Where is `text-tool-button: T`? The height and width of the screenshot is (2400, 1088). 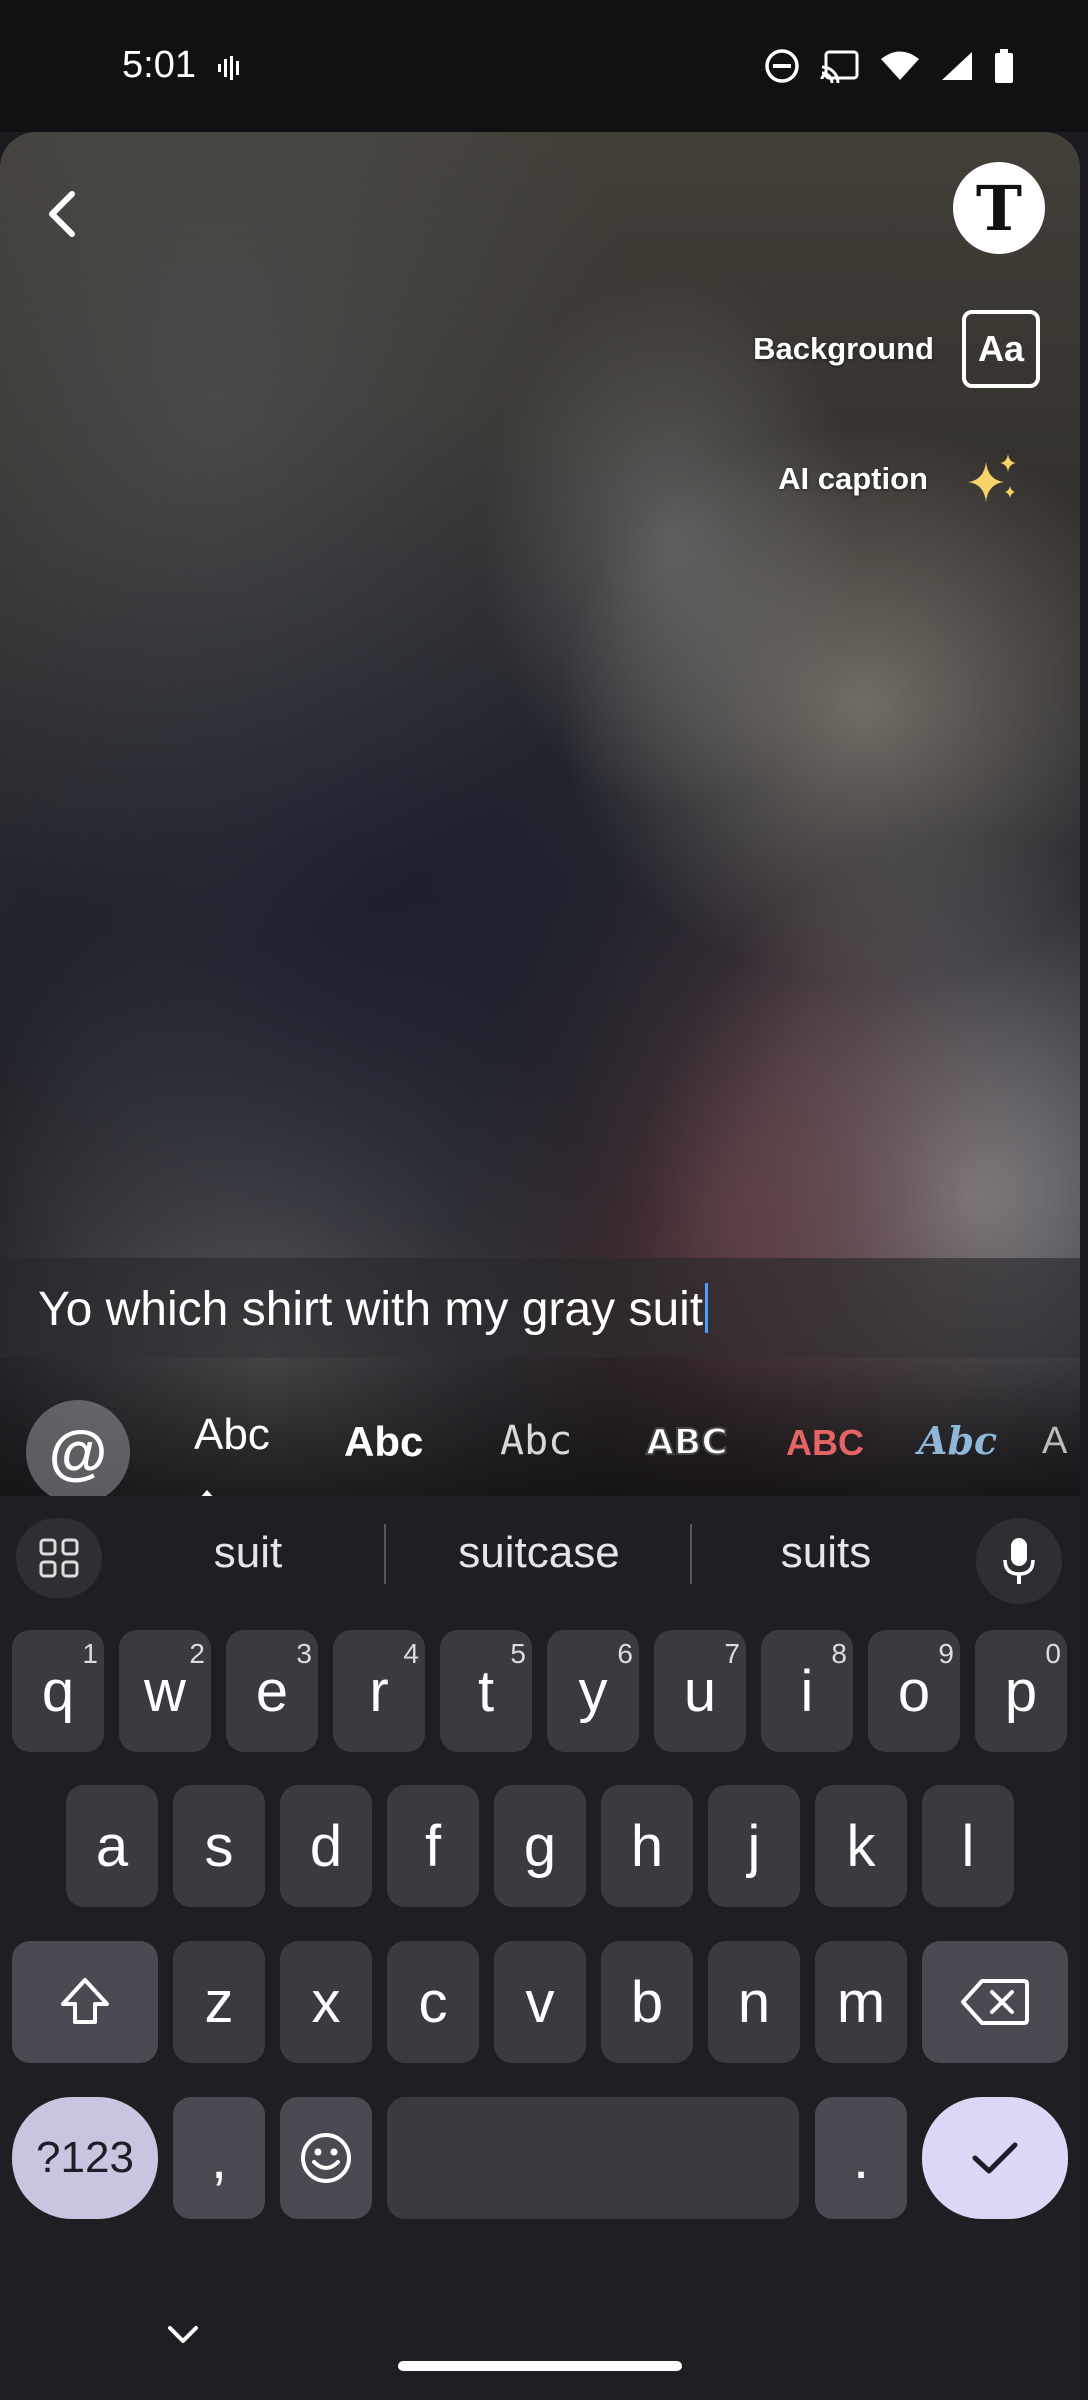 text-tool-button: T is located at coordinates (999, 208).